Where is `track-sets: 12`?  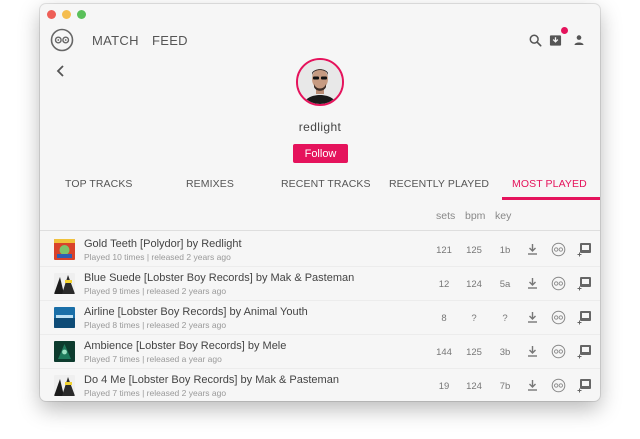
track-sets: 12 is located at coordinates (444, 284).